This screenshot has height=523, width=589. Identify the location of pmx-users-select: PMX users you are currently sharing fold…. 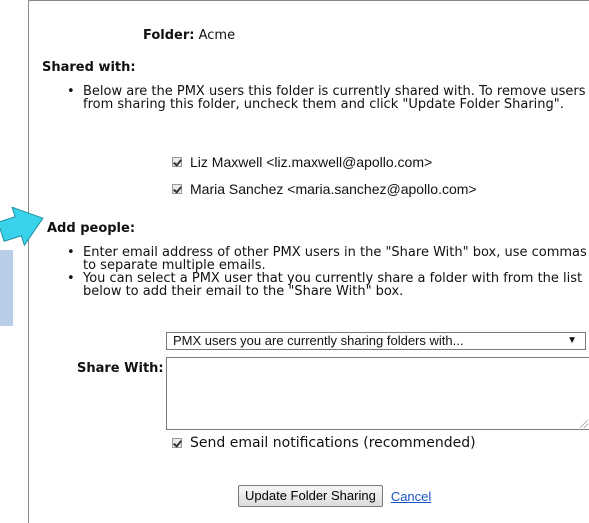
(376, 341).